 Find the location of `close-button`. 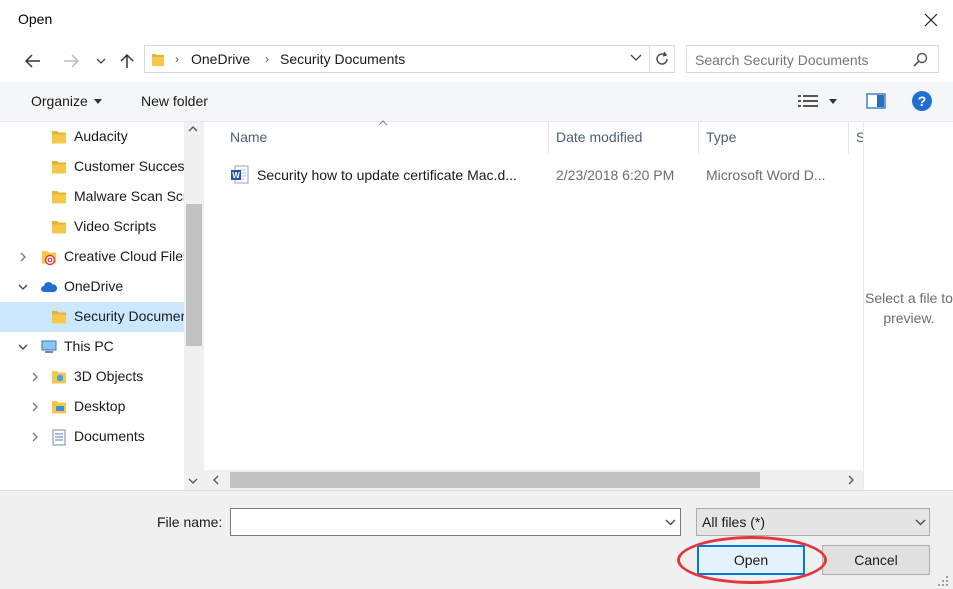

close-button is located at coordinates (931, 20).